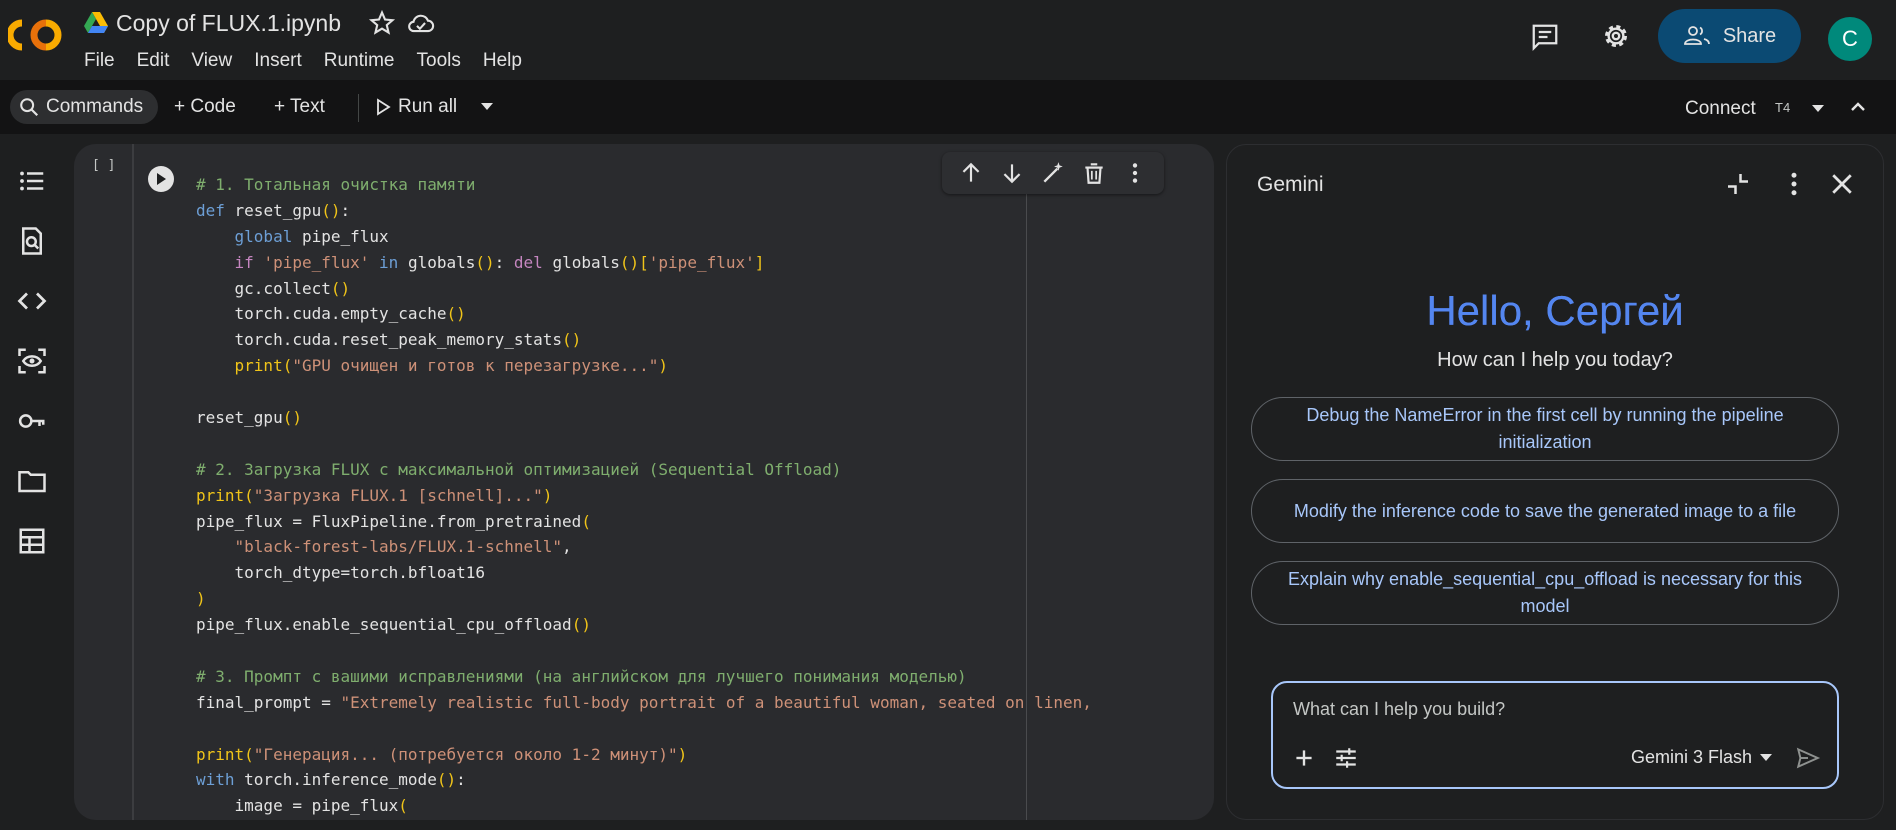 The width and height of the screenshot is (1896, 830). What do you see at coordinates (1555, 360) in the screenshot?
I see `greeting-subtitle: How can I help you today?` at bounding box center [1555, 360].